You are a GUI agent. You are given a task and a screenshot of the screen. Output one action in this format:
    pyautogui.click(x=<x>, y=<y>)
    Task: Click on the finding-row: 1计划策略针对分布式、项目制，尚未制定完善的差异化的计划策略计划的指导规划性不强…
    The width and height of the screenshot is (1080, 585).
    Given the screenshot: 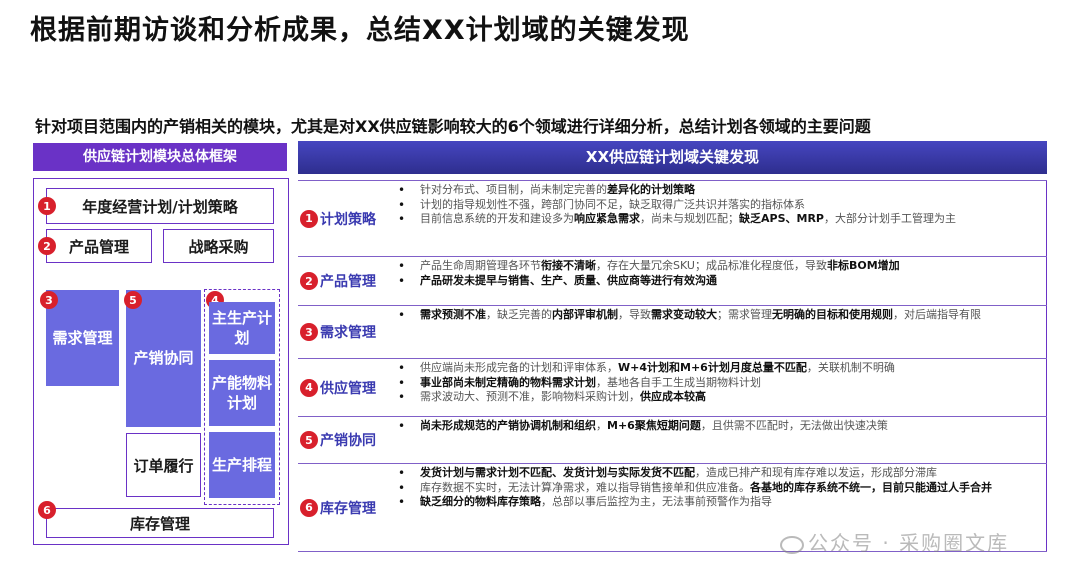 What is the action you would take?
    pyautogui.click(x=672, y=218)
    